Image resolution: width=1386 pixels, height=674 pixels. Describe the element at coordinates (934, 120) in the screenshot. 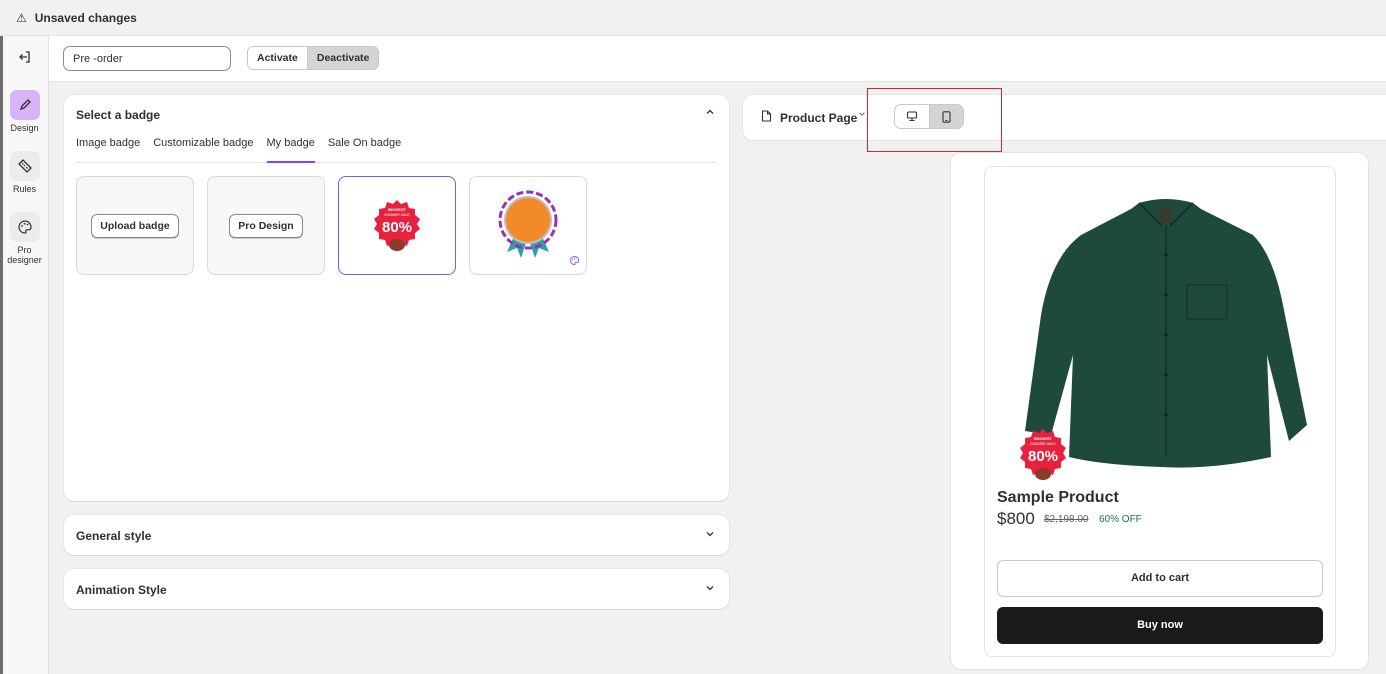

I see `highlight-annotation-box` at that location.